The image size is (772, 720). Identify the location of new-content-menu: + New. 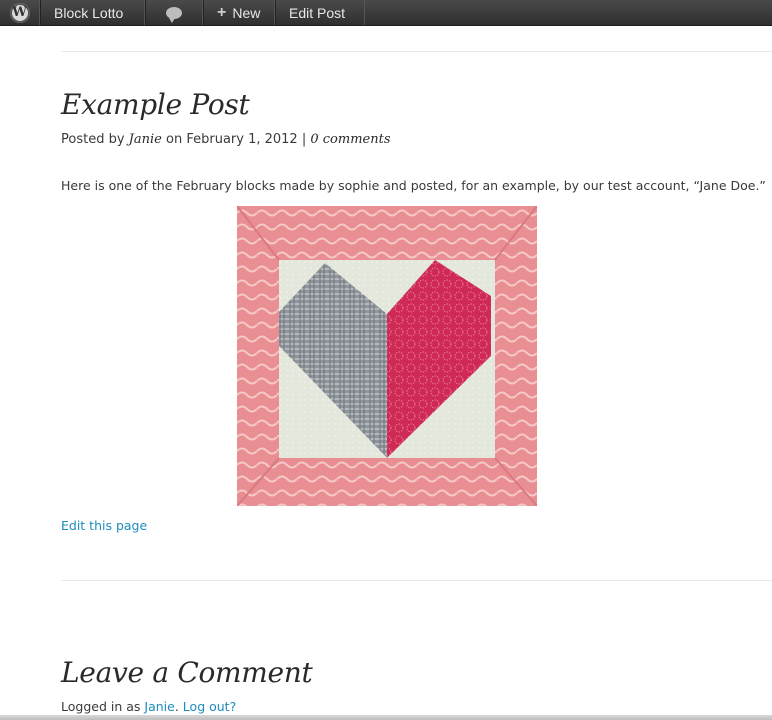
(239, 12).